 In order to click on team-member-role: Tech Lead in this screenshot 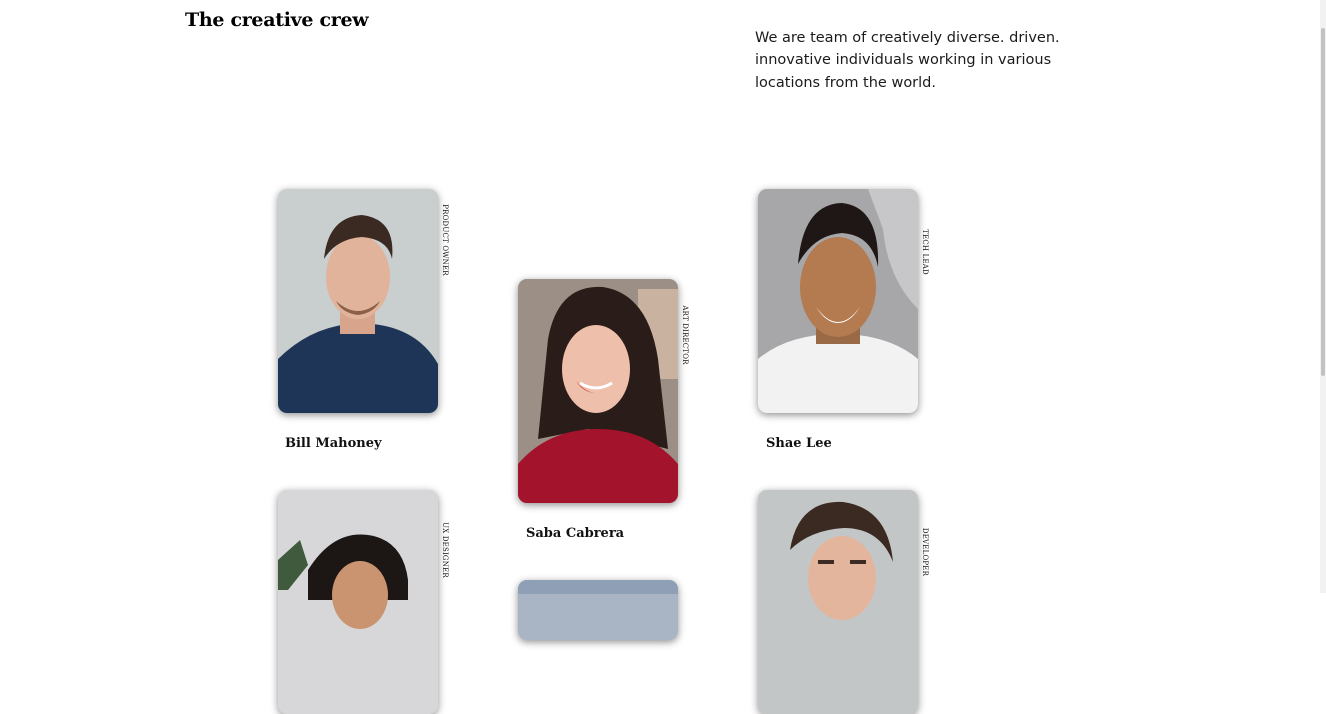, I will do `click(925, 252)`.